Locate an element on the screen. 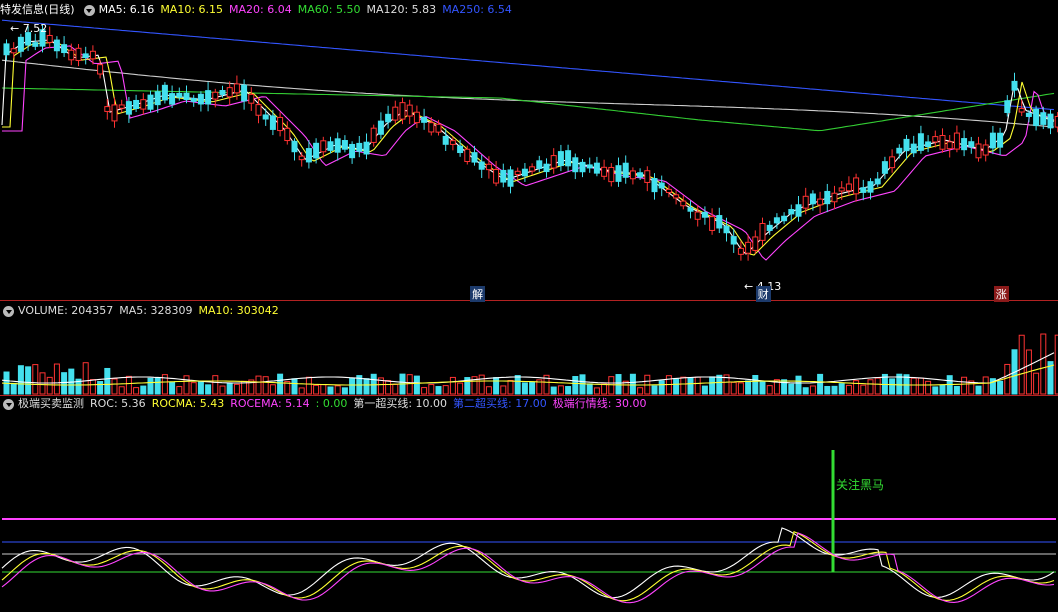 This screenshot has height=612, width=1058. panel-separator is located at coordinates (529, 300).